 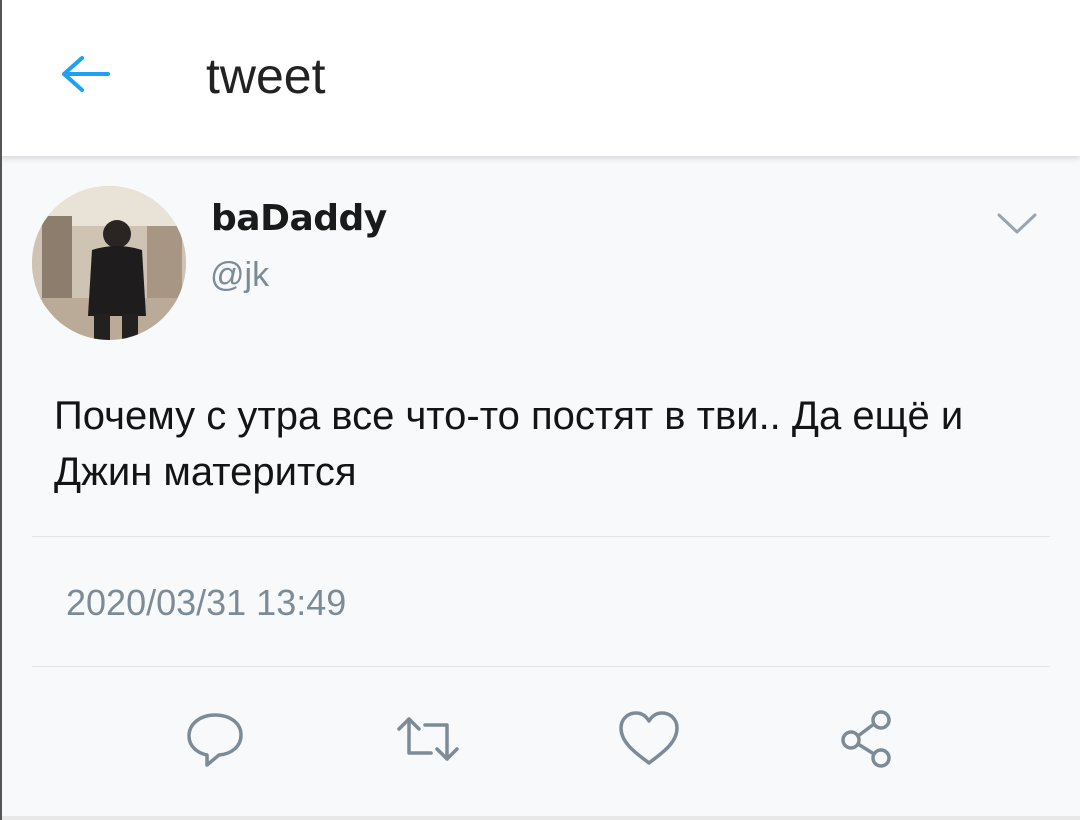 What do you see at coordinates (239, 275) in the screenshot?
I see `user-handle: @jk` at bounding box center [239, 275].